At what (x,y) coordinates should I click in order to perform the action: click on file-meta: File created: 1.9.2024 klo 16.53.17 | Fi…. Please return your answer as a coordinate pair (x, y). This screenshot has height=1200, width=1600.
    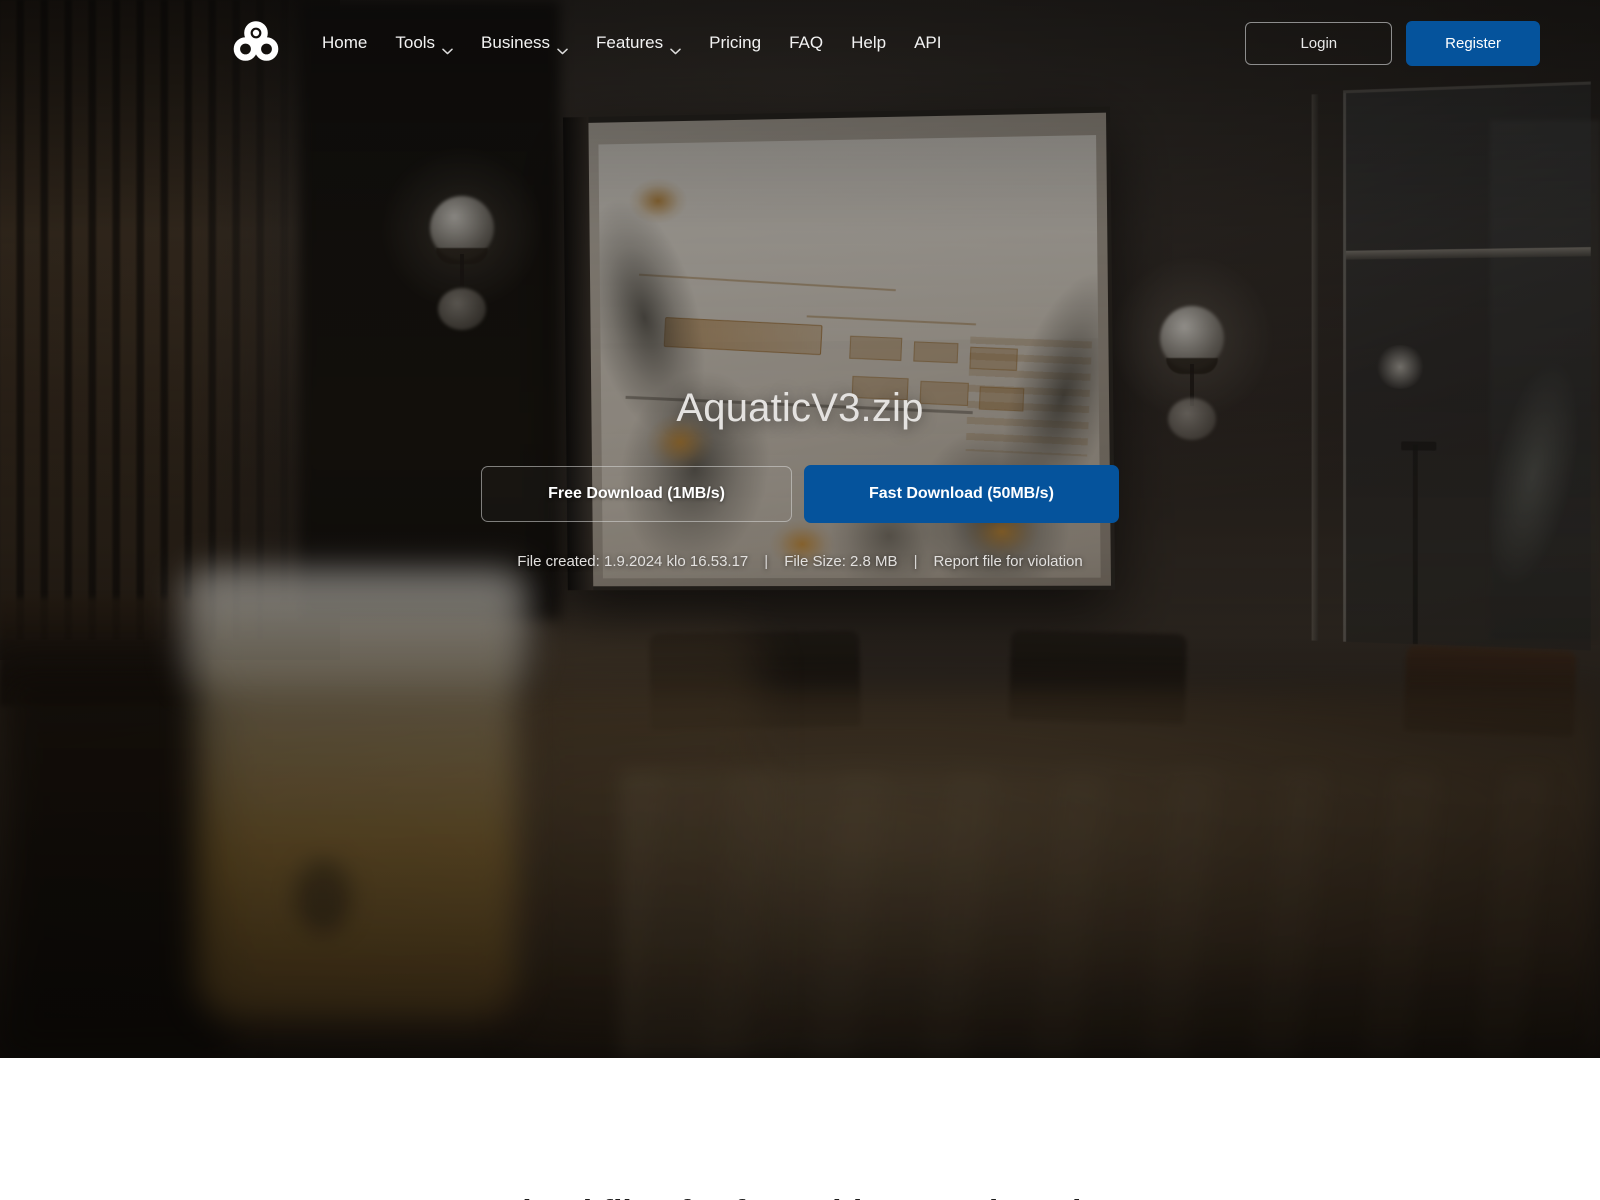
    Looking at the image, I should click on (799, 561).